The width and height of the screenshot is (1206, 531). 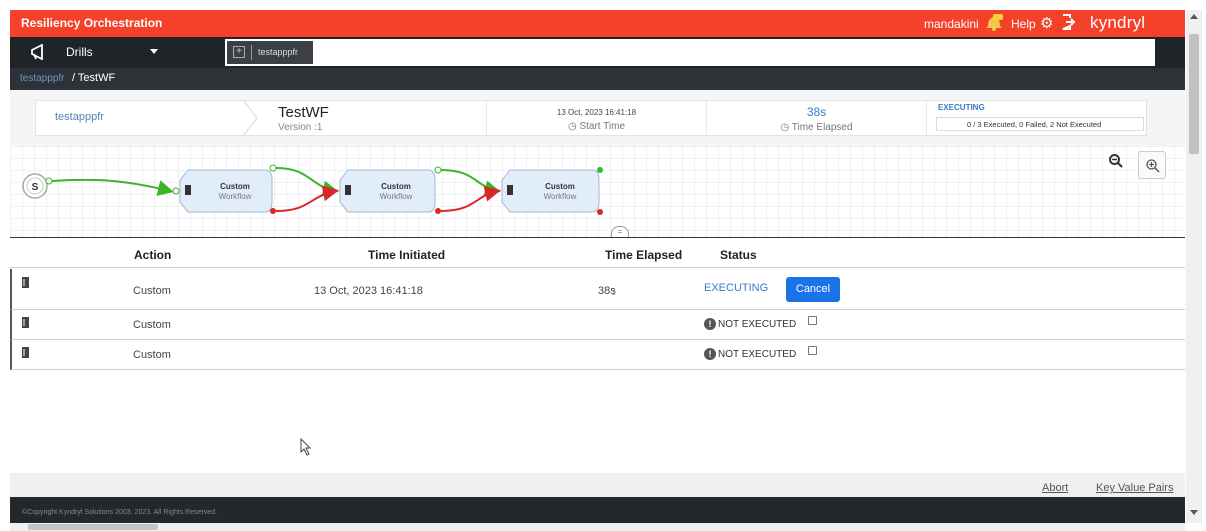 What do you see at coordinates (951, 24) in the screenshot?
I see `user-name: mandakini` at bounding box center [951, 24].